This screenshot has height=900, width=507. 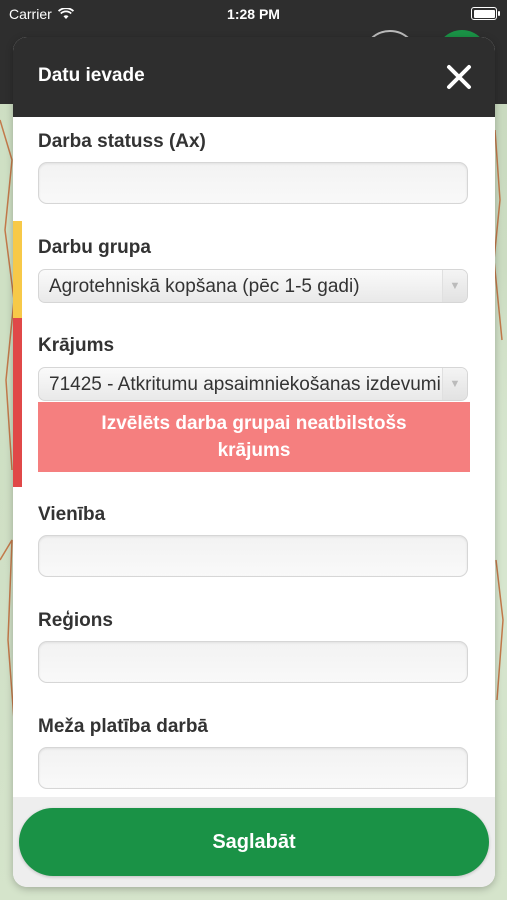 I want to click on darbu-grupa-select: Agrotehniskā kopšana (pēc 1-5 gadi) ▼, so click(x=253, y=286).